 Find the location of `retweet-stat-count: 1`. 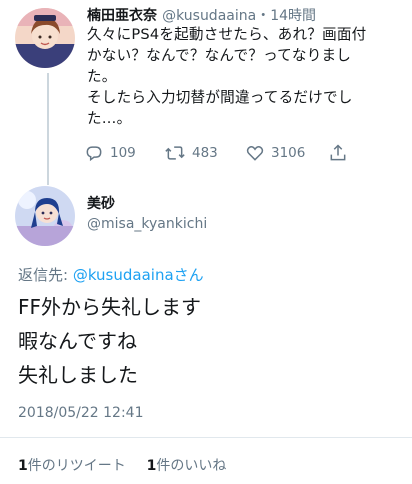

retweet-stat-count: 1 is located at coordinates (23, 466).